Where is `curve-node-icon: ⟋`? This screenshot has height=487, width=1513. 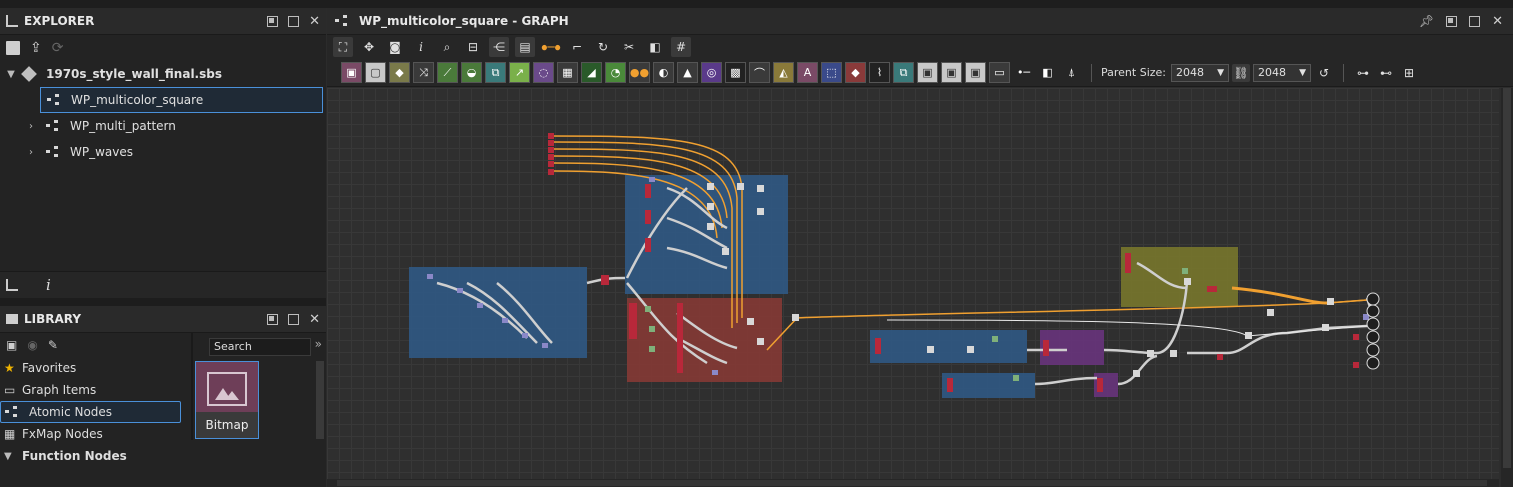 curve-node-icon: ⟋ is located at coordinates (447, 72).